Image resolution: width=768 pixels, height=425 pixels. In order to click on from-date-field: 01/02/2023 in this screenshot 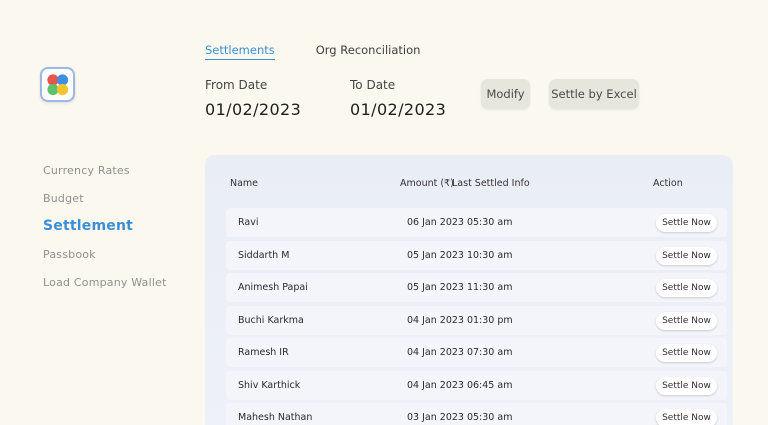, I will do `click(253, 109)`.